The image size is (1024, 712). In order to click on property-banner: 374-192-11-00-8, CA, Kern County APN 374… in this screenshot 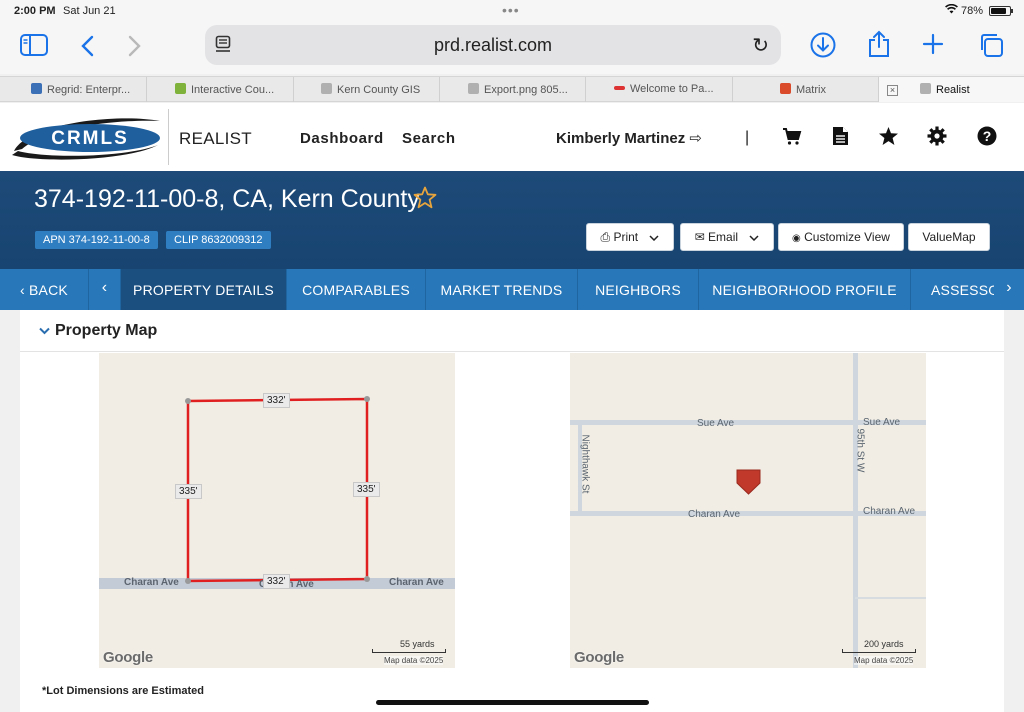, I will do `click(512, 220)`.